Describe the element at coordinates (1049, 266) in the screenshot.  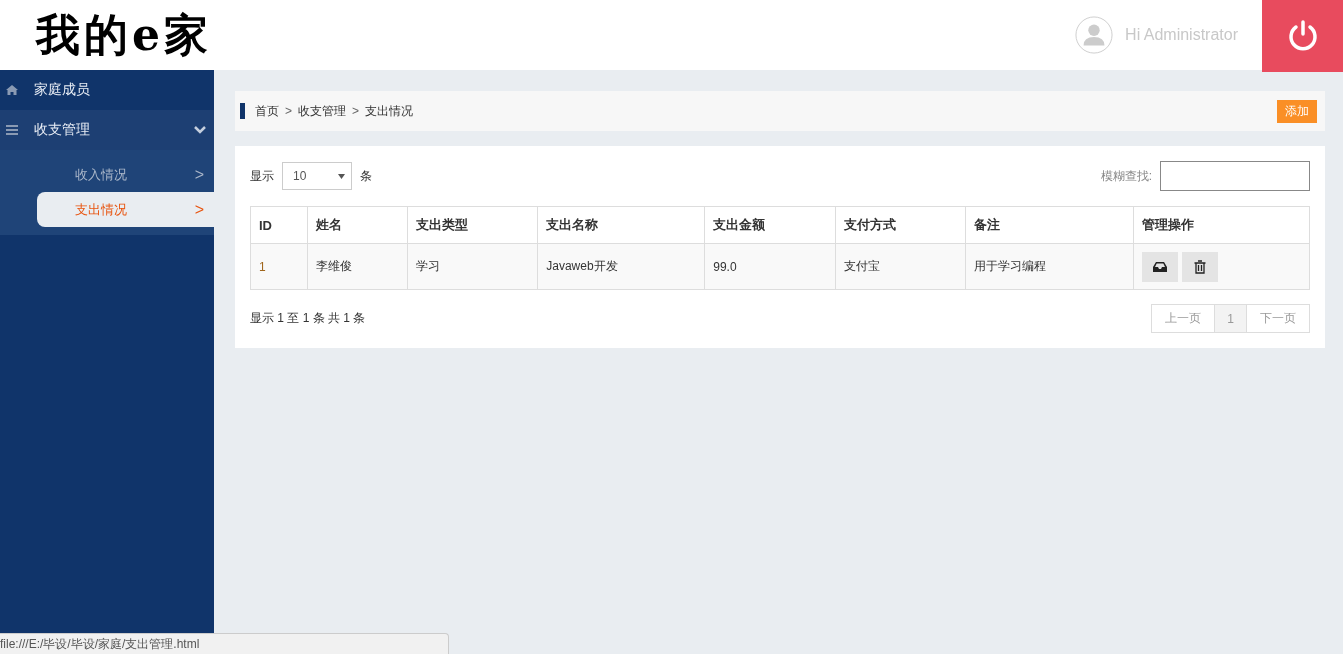
I see `table-cell: 用于学习编程` at that location.